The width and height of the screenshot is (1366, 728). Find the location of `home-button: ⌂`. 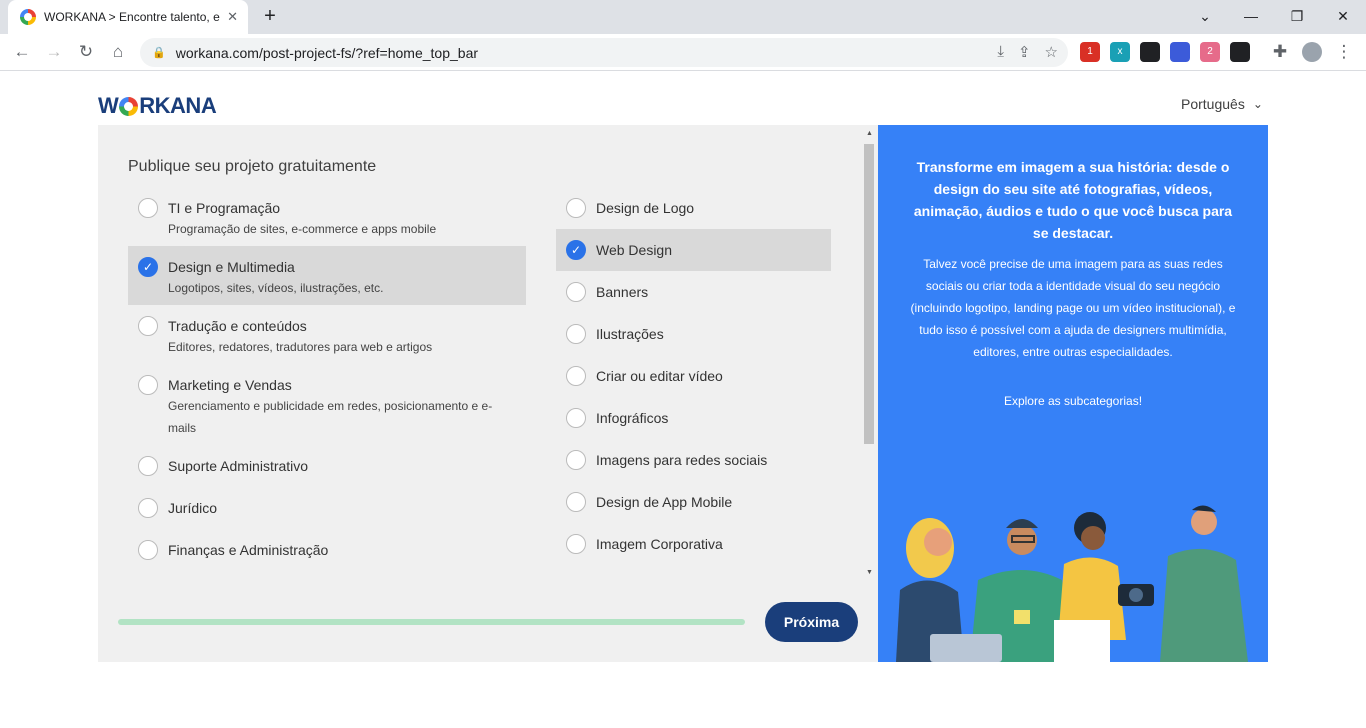

home-button: ⌂ is located at coordinates (118, 52).